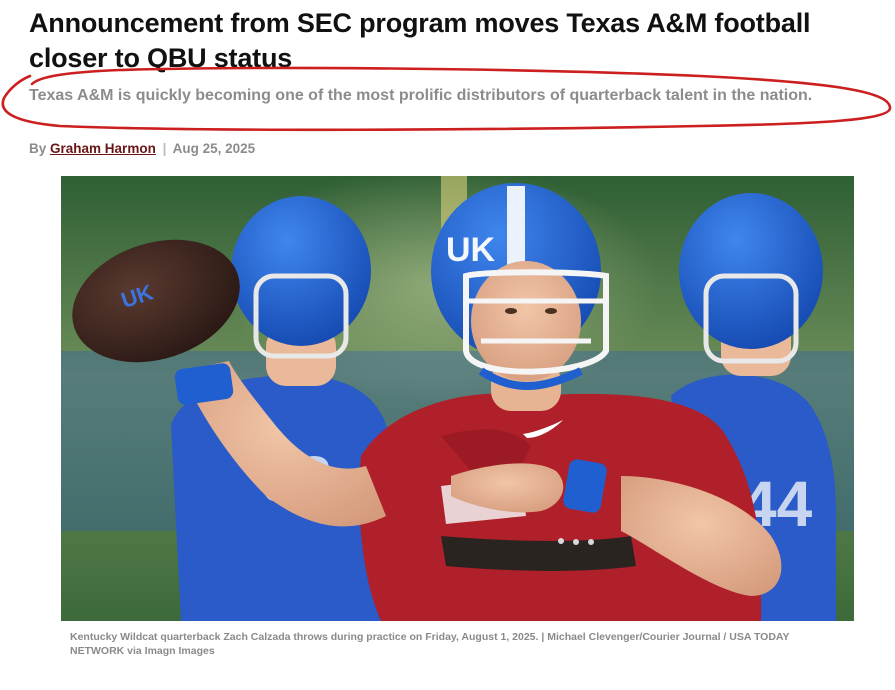  I want to click on author-link: Graham Harmon, so click(103, 148).